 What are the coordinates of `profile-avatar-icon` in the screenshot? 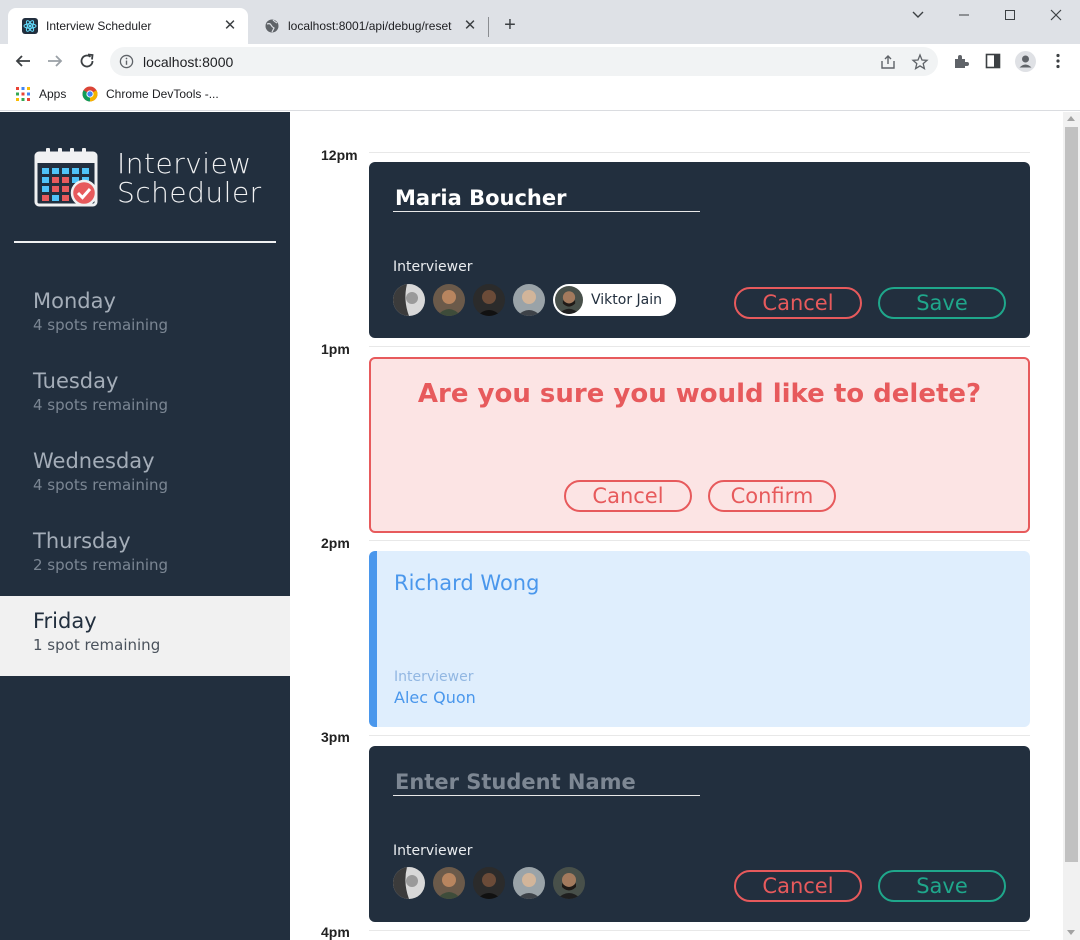 It's located at (1025, 61).